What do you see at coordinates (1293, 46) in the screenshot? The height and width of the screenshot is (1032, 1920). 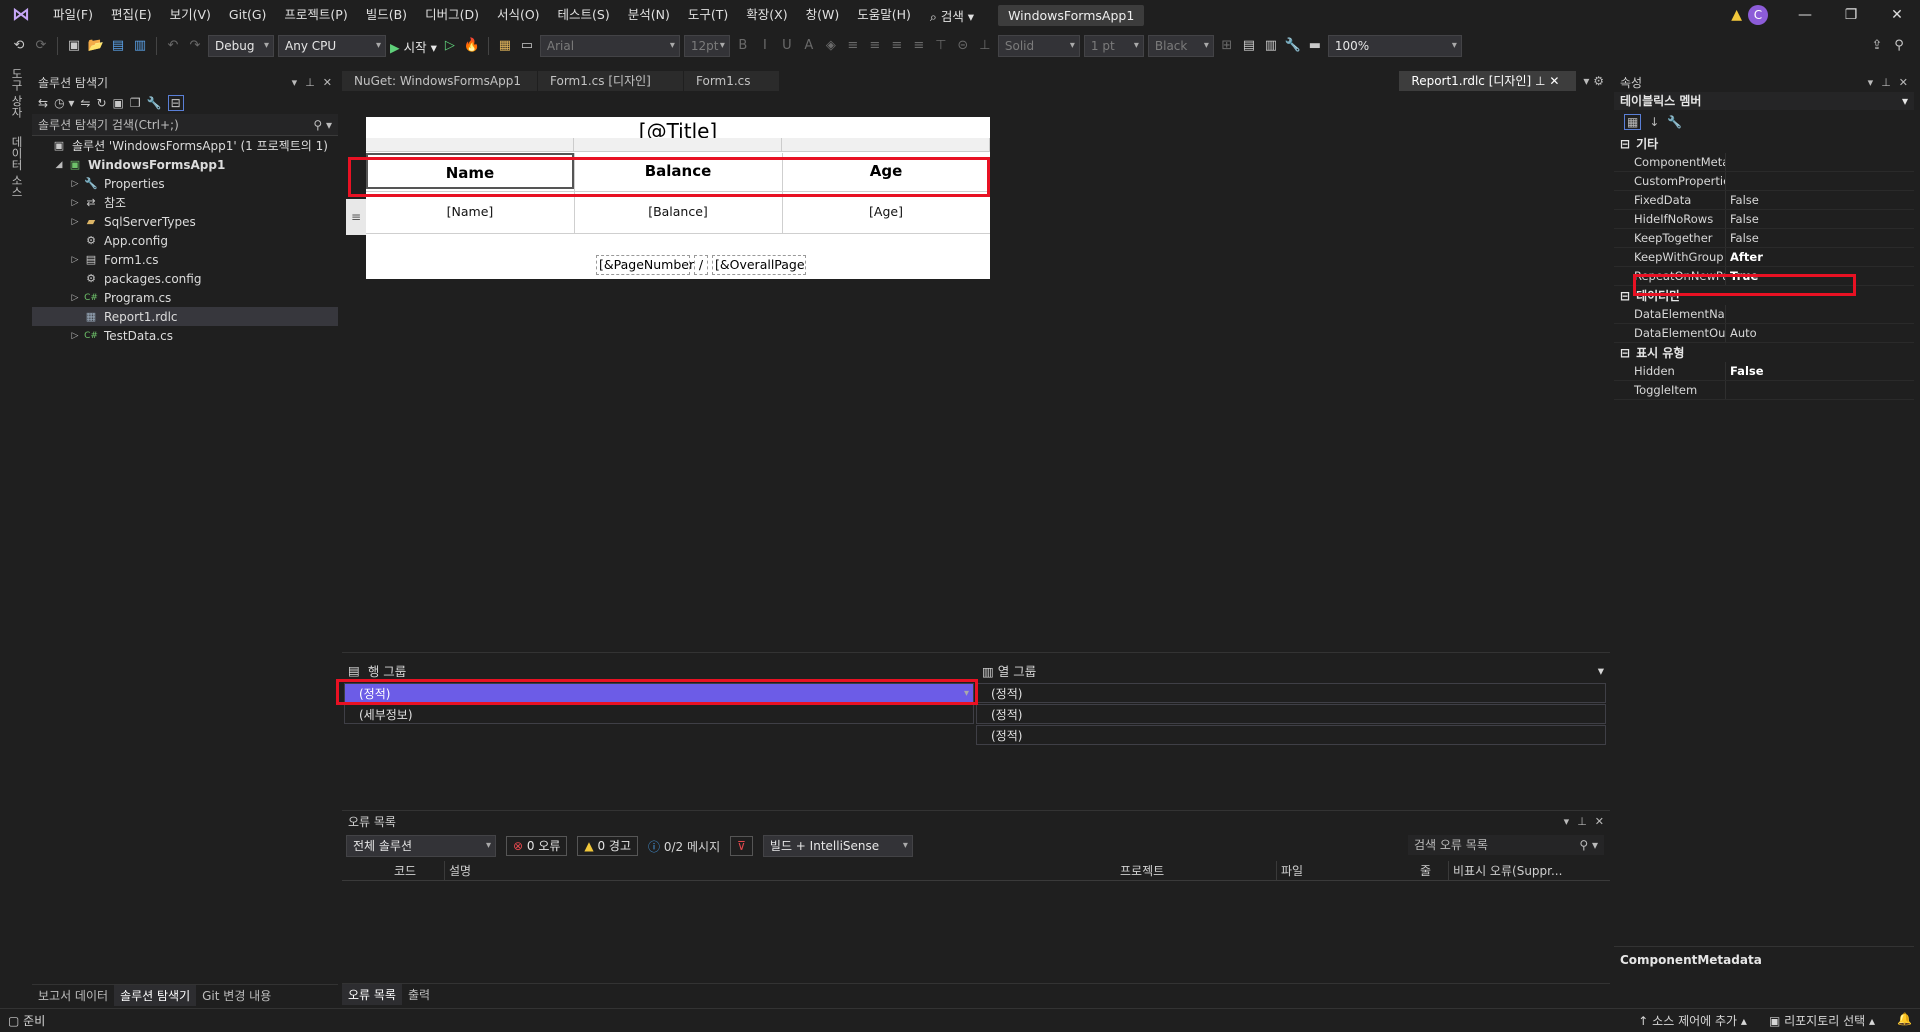 I see `wrench-icon: 🔧` at bounding box center [1293, 46].